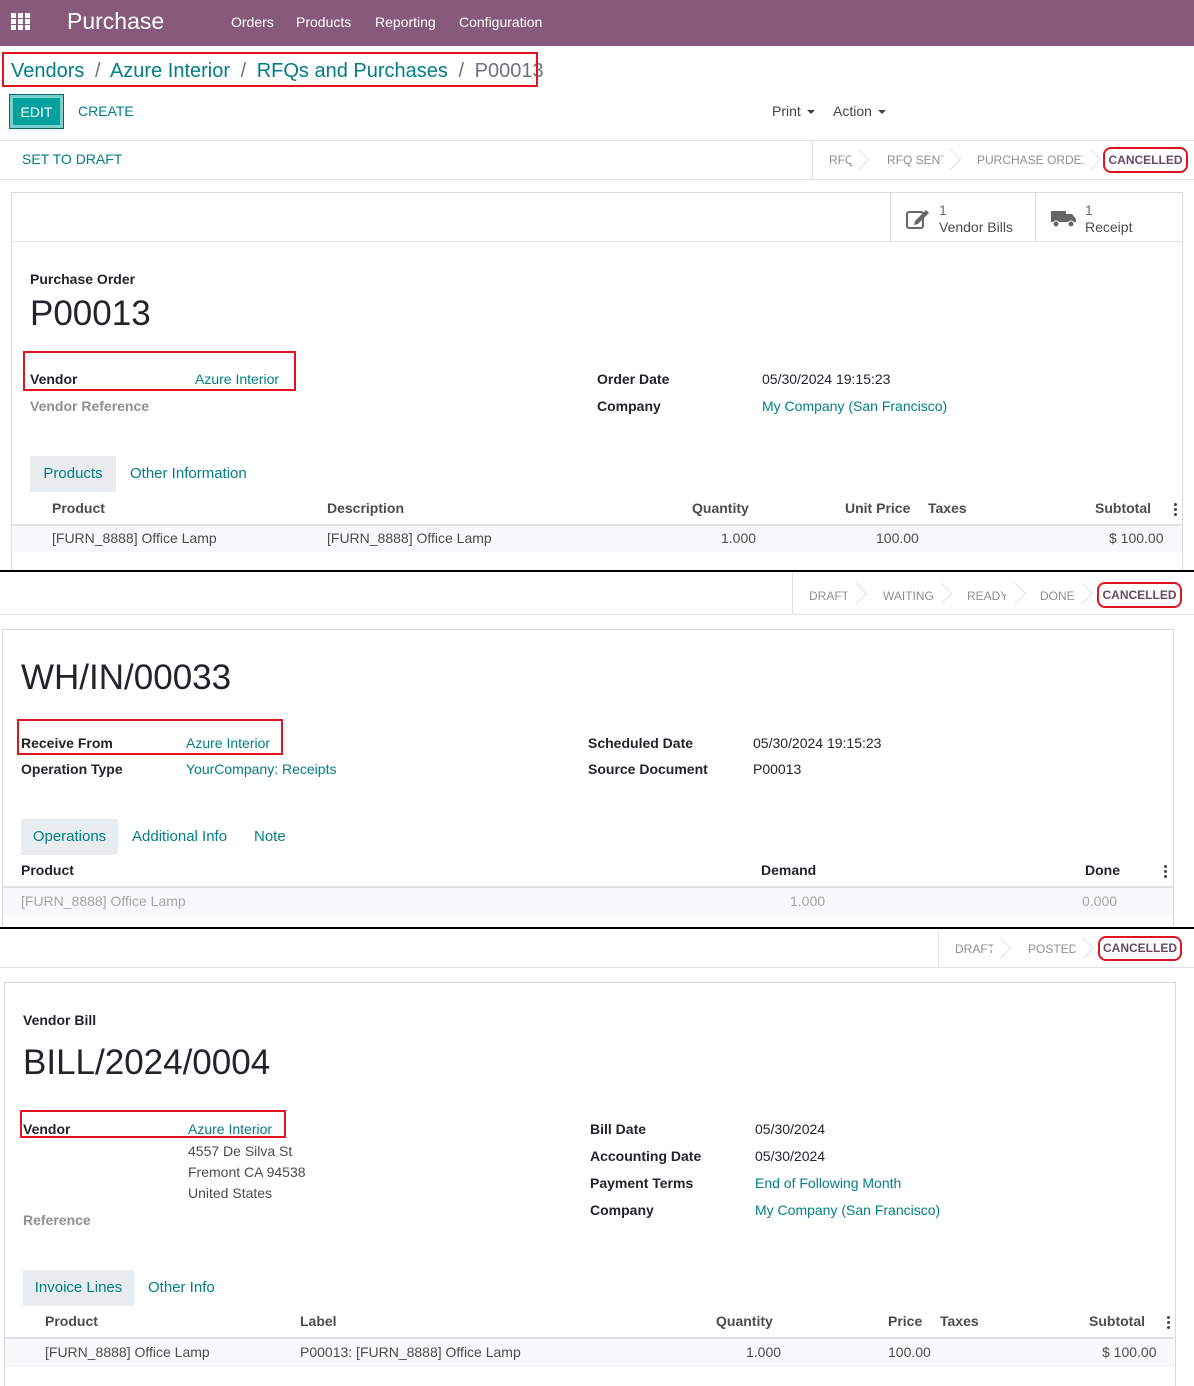  I want to click on source-document-label: Source Document, so click(648, 769).